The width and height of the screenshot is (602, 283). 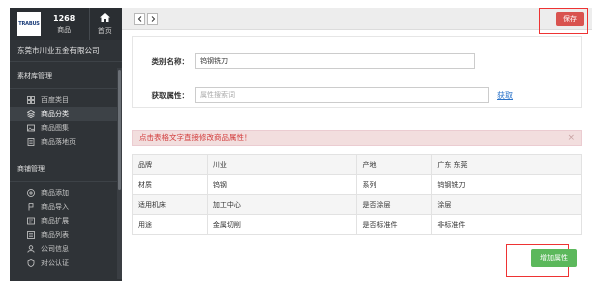 What do you see at coordinates (282, 204) in the screenshot?
I see `attr-value: 加工中心` at bounding box center [282, 204].